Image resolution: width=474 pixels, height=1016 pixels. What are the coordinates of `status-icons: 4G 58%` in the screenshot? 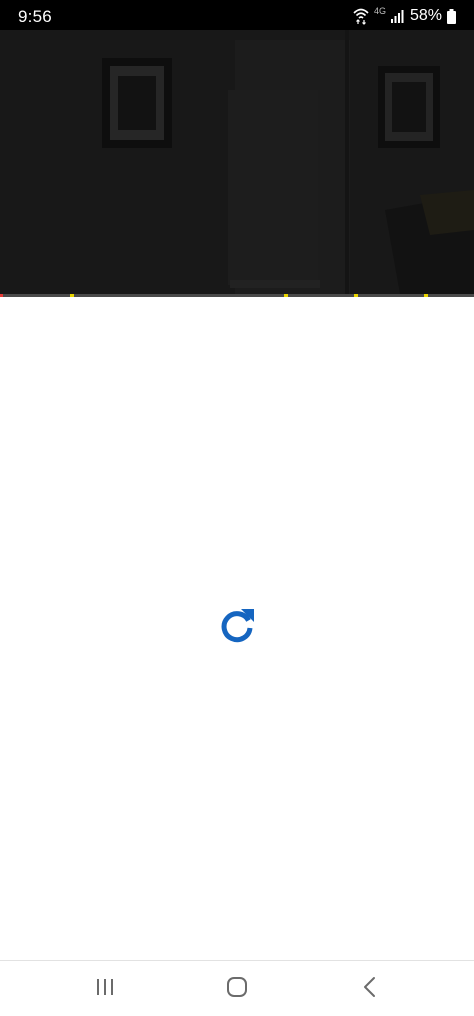 It's located at (404, 16).